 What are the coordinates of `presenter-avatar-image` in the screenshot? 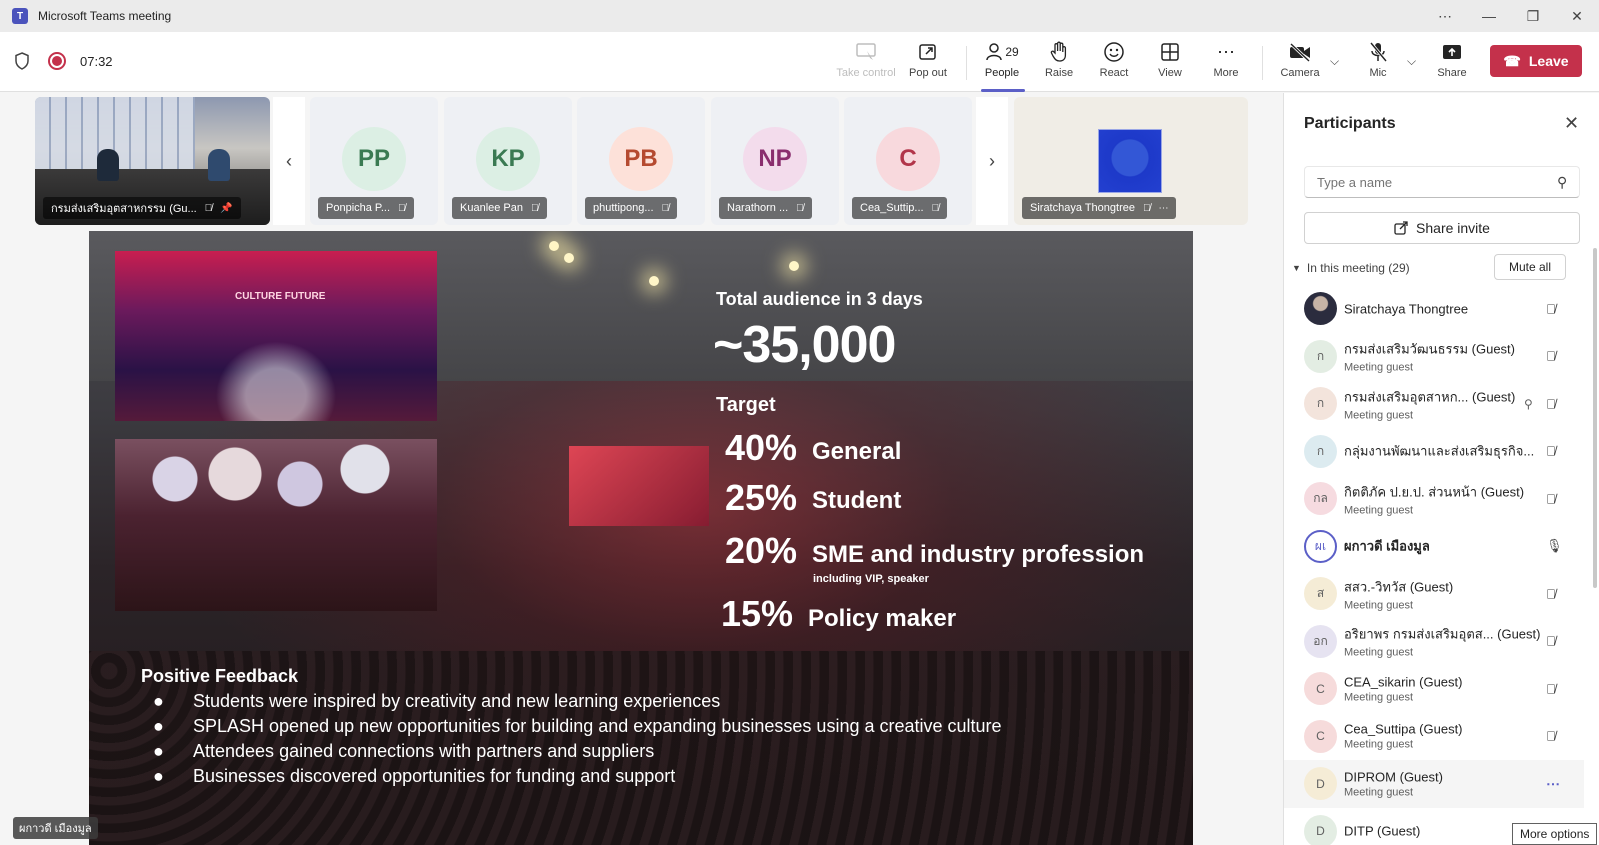 It's located at (1130, 161).